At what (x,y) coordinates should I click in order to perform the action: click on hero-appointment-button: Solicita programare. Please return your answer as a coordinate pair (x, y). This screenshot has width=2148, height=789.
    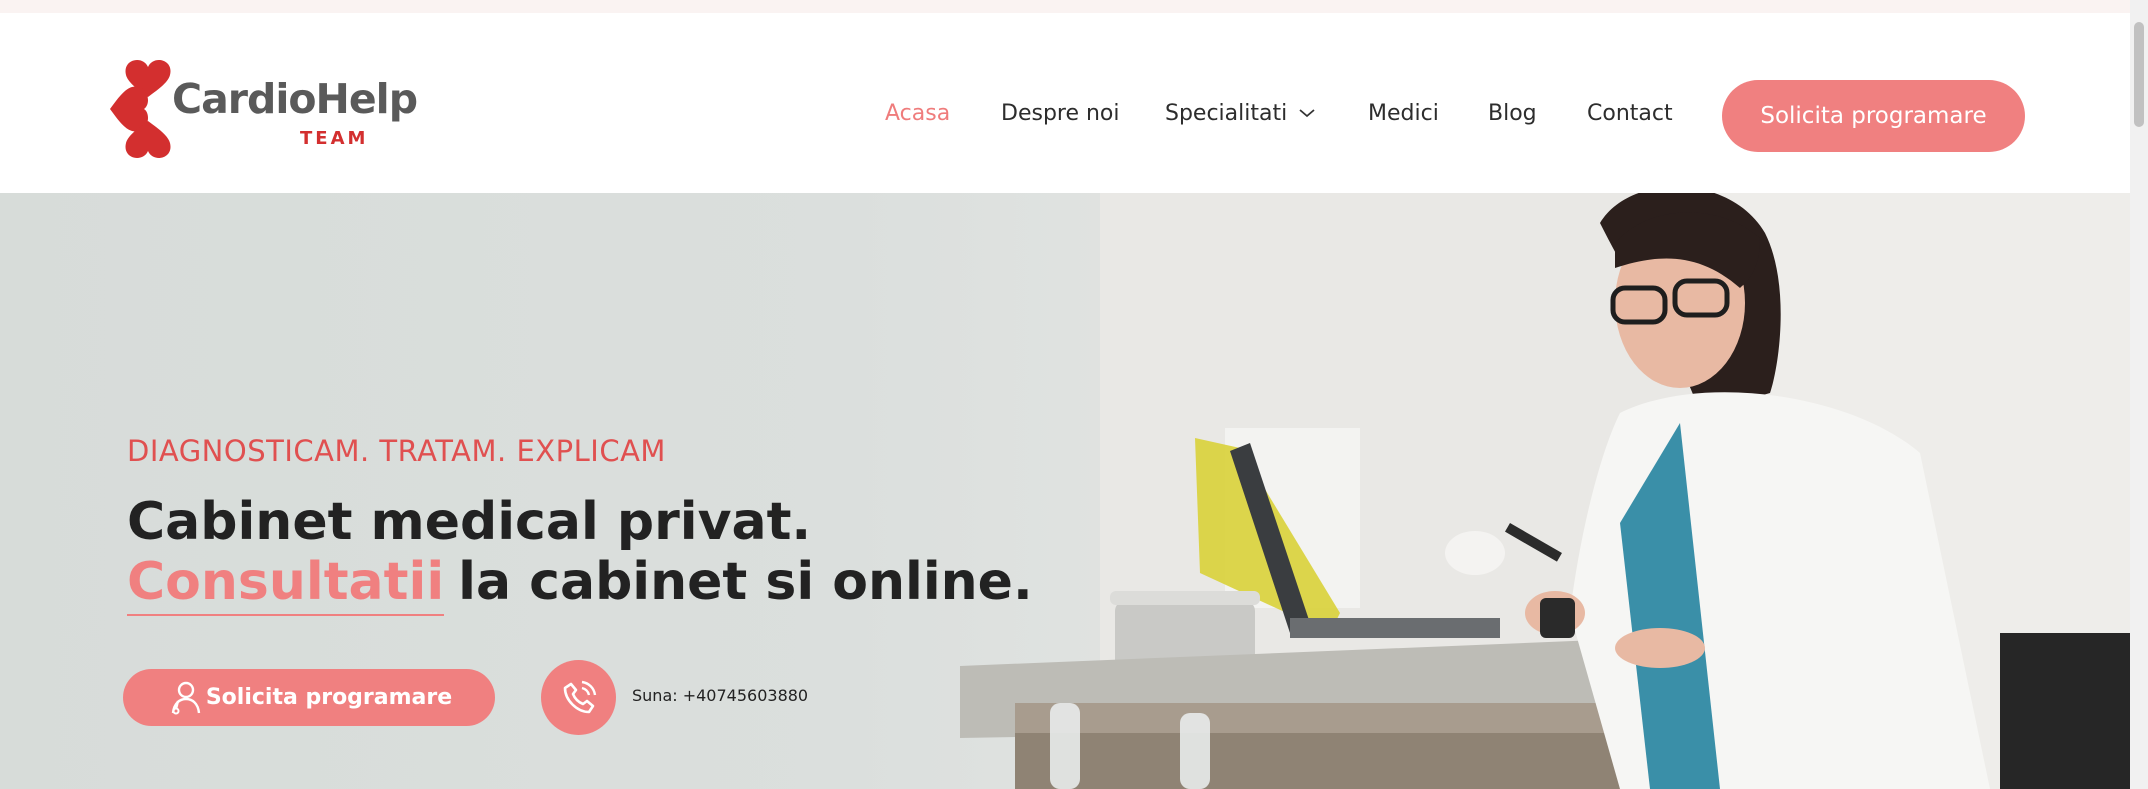
    Looking at the image, I should click on (309, 697).